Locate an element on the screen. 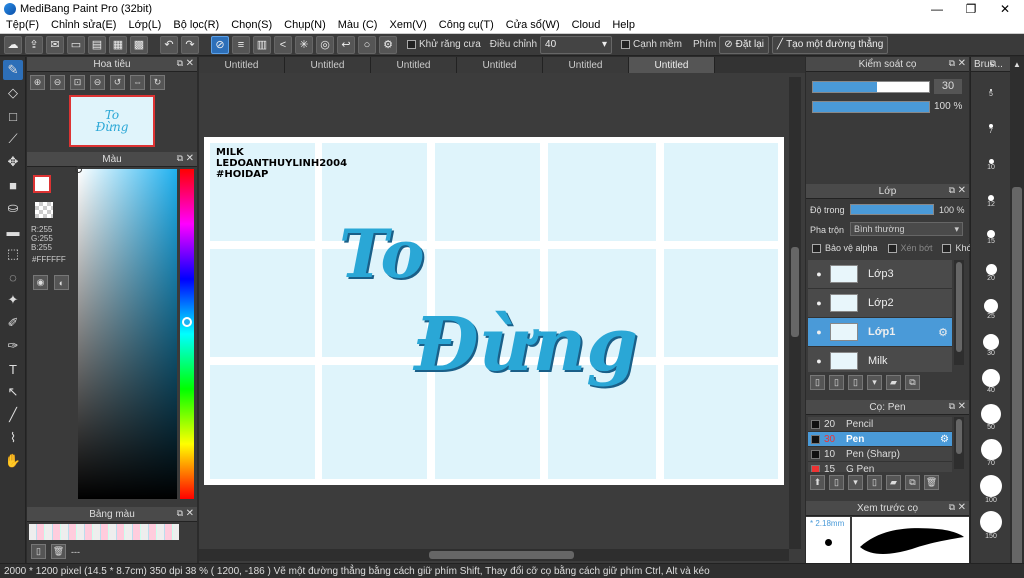  menu-layer: Lớp(L) is located at coordinates (144, 25).